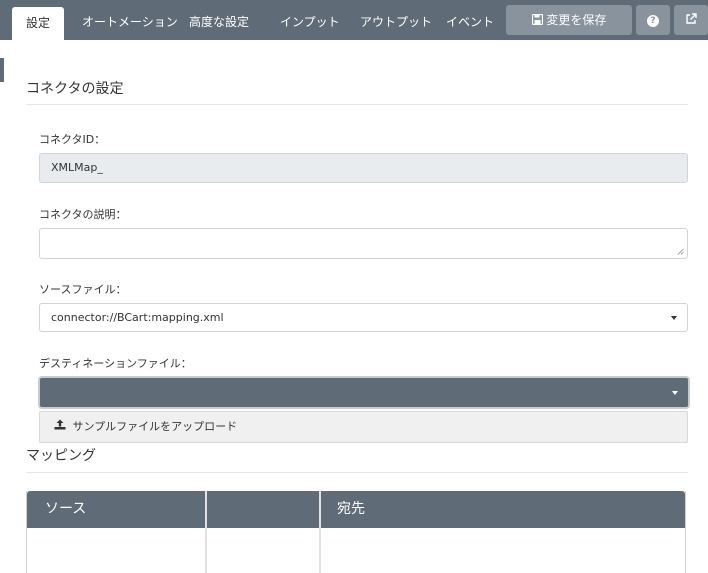 This screenshot has width=708, height=573. I want to click on column-header-destination: 宛先, so click(351, 509).